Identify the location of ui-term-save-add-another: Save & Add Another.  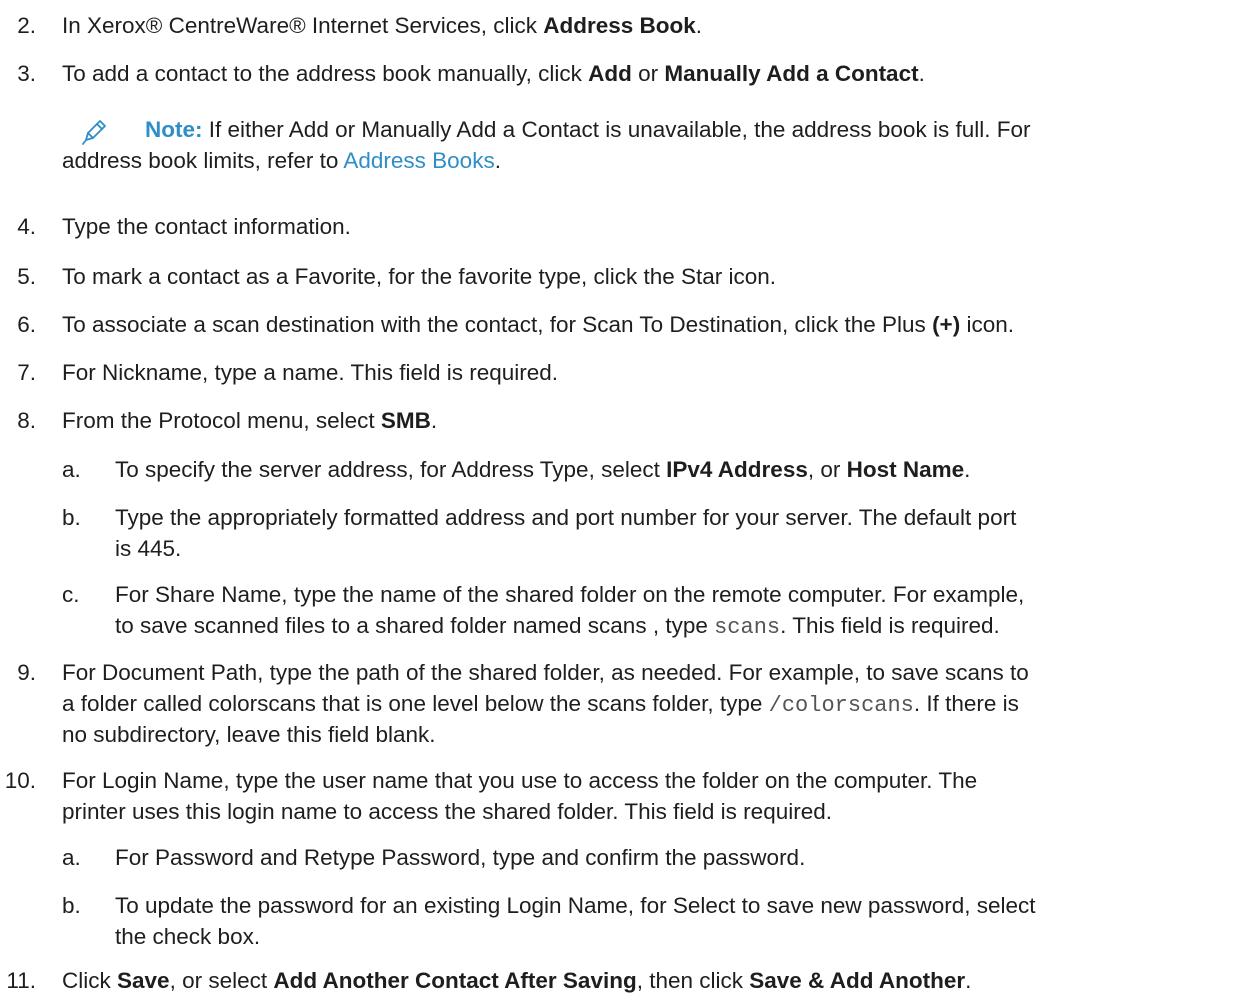
(857, 980).